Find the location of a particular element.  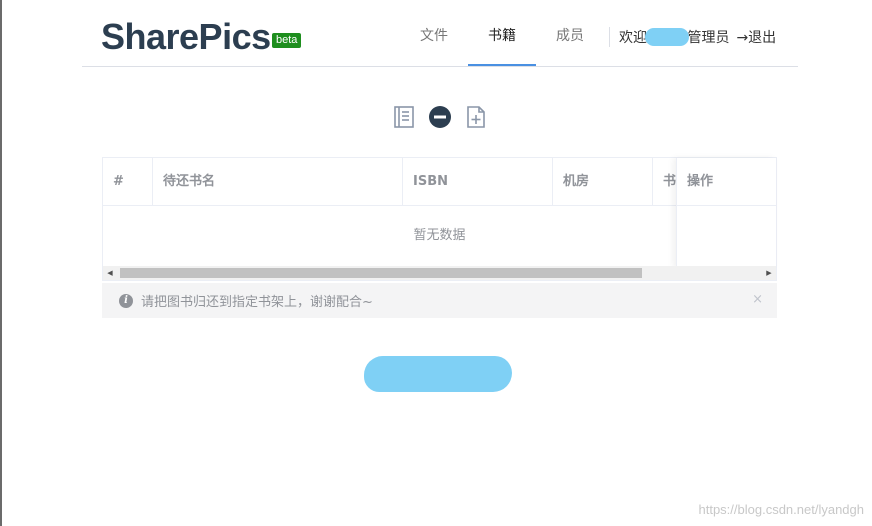

scroll-thumb is located at coordinates (381, 273).